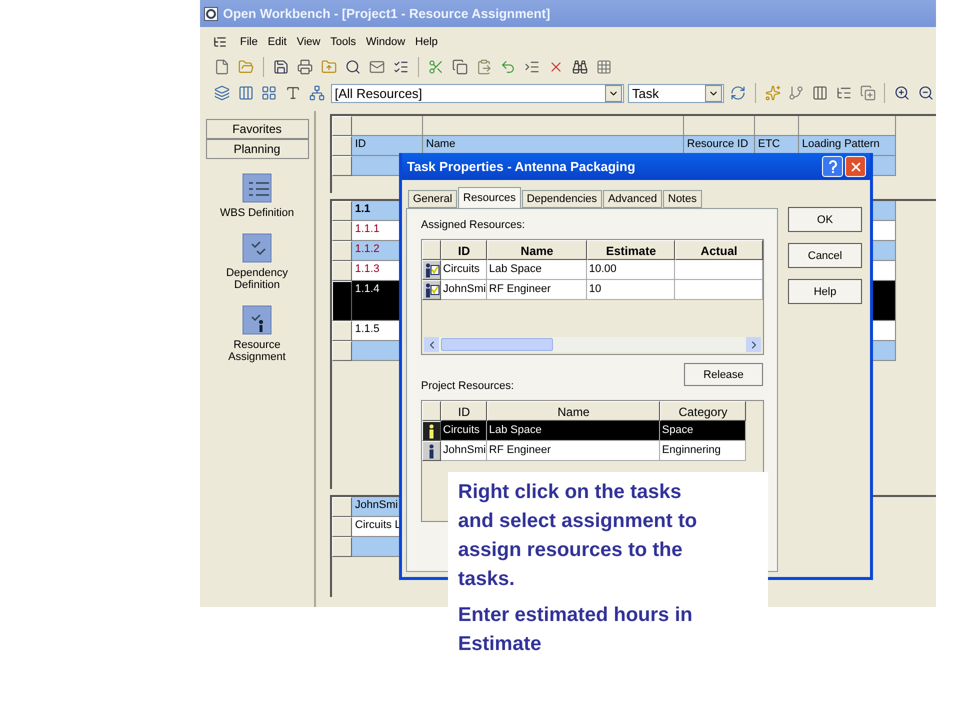 The width and height of the screenshot is (960, 720). What do you see at coordinates (676, 93) in the screenshot?
I see `view-dropdown: Task` at bounding box center [676, 93].